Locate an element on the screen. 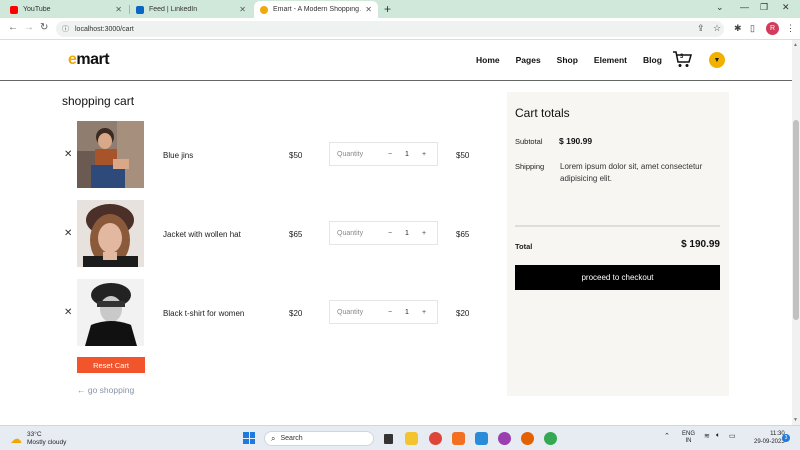 This screenshot has width=800, height=450. language-indicator: ENG IN is located at coordinates (688, 438).